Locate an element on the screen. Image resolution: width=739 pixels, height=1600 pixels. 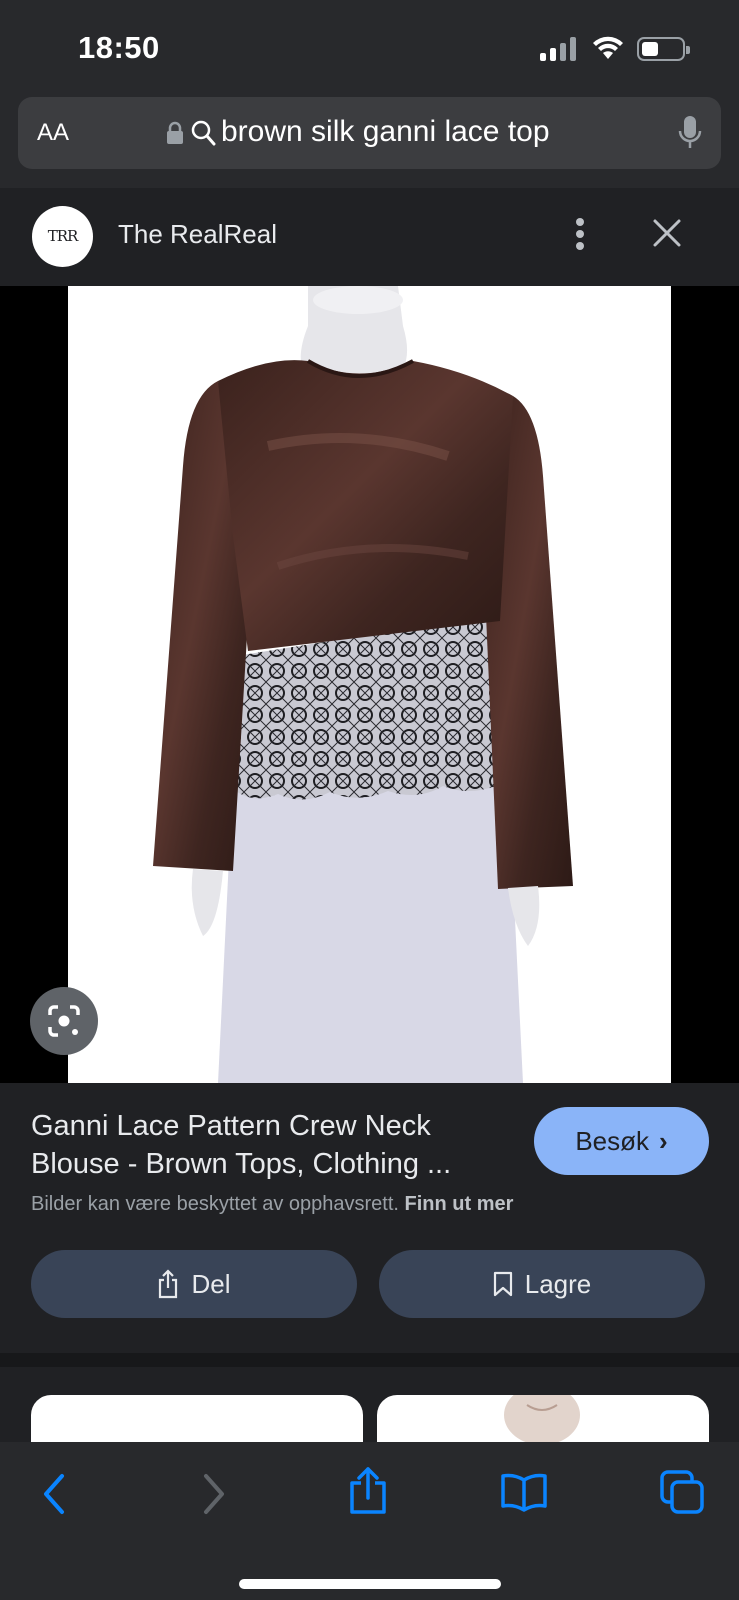
lock-icon is located at coordinates (175, 132).